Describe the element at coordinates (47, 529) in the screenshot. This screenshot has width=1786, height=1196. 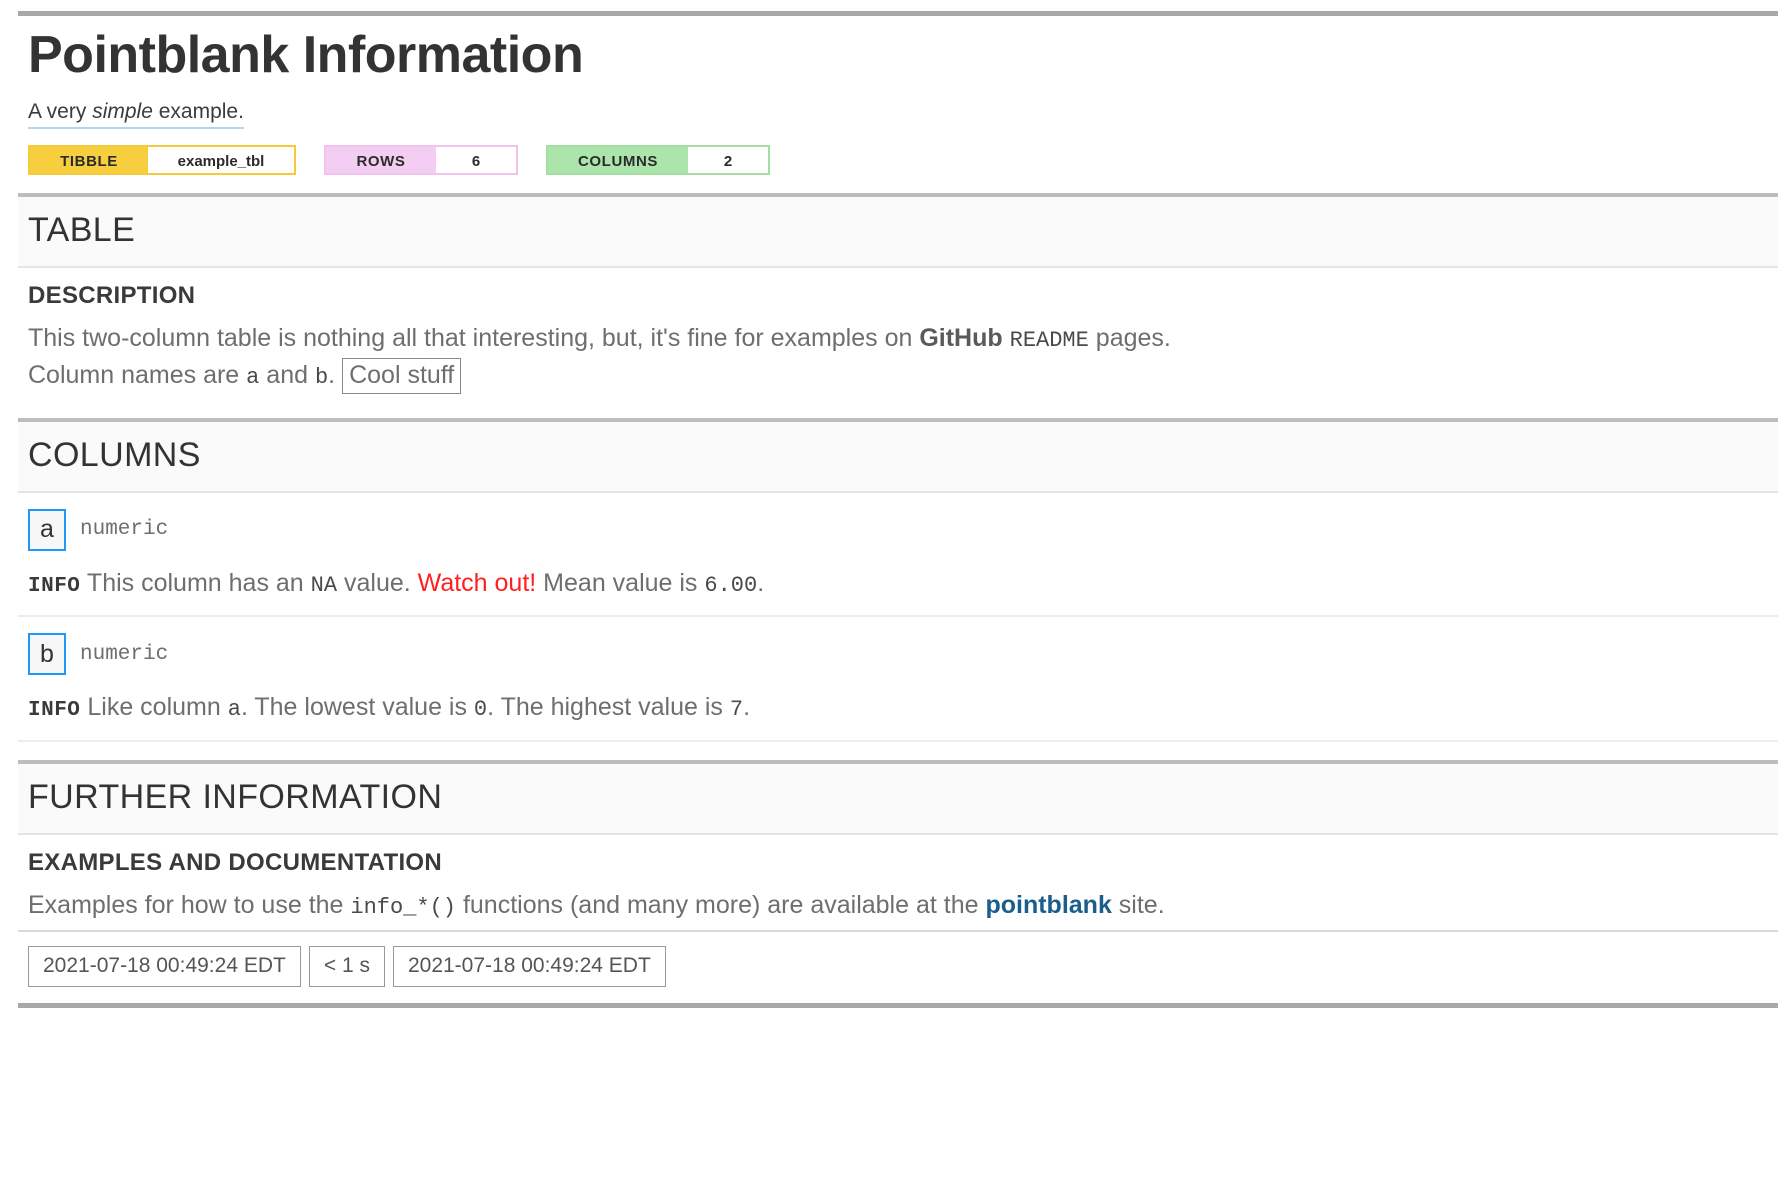
I see `column-a-name-chip: a` at that location.